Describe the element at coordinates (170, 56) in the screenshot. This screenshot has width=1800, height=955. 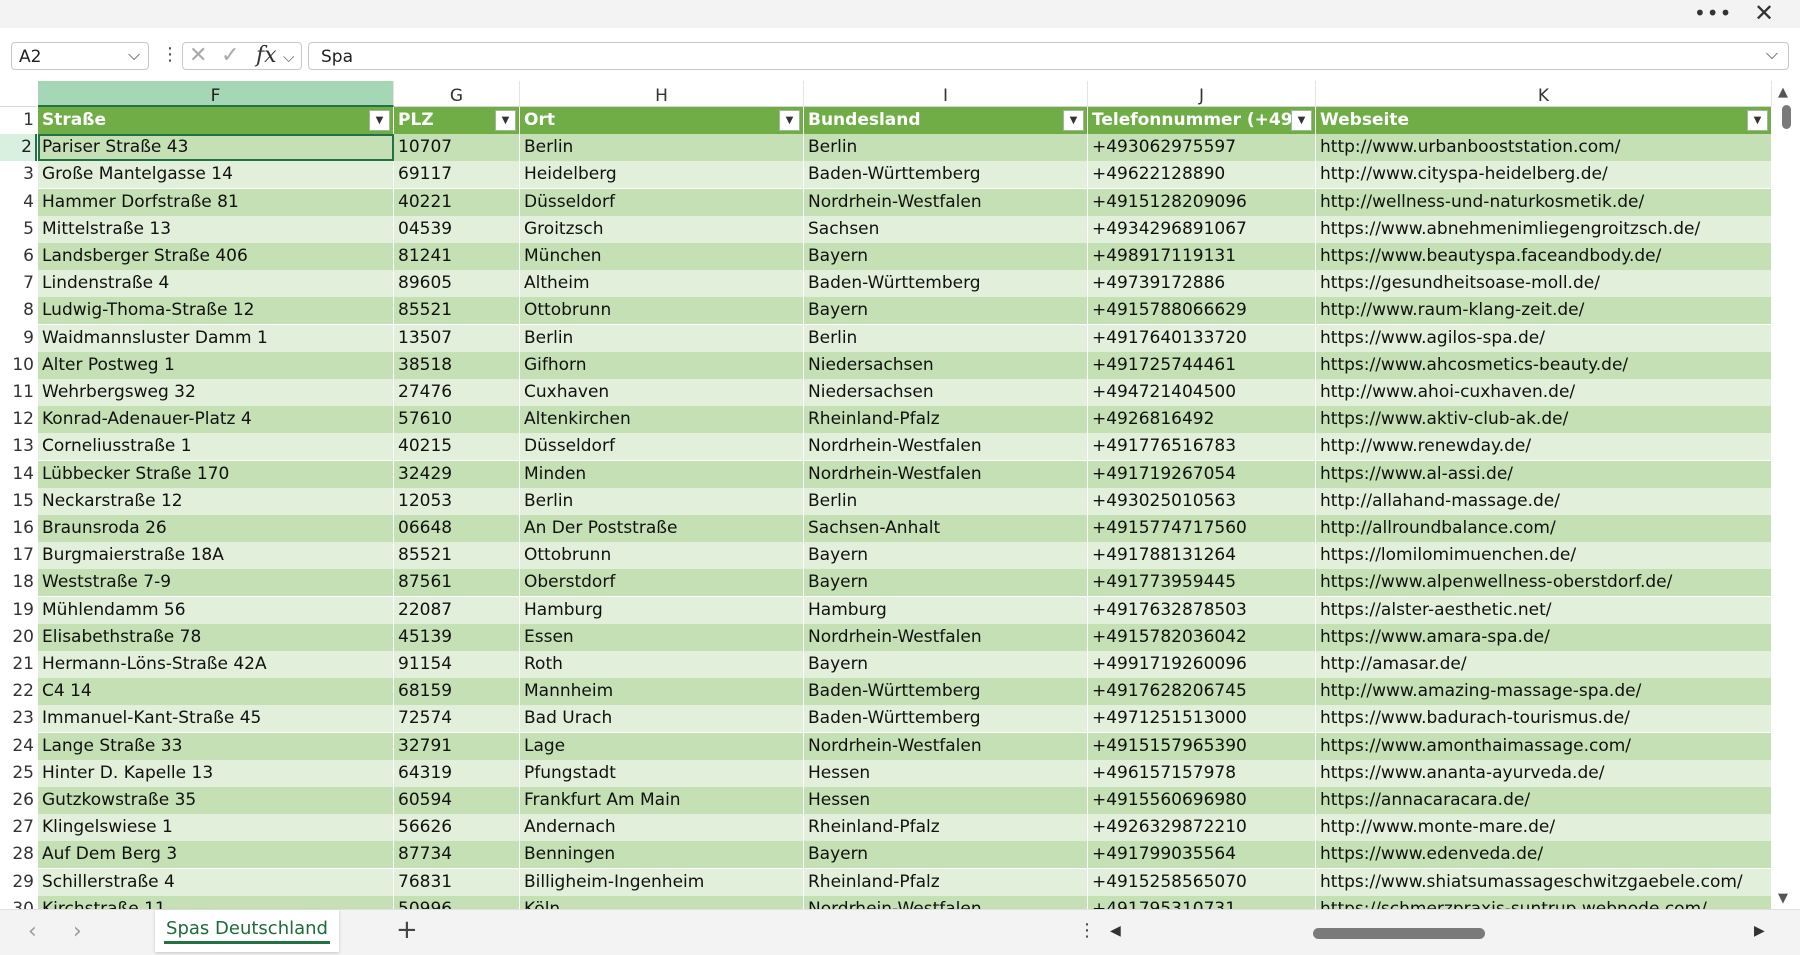
I see `more-vertical-icon: ⋮` at that location.